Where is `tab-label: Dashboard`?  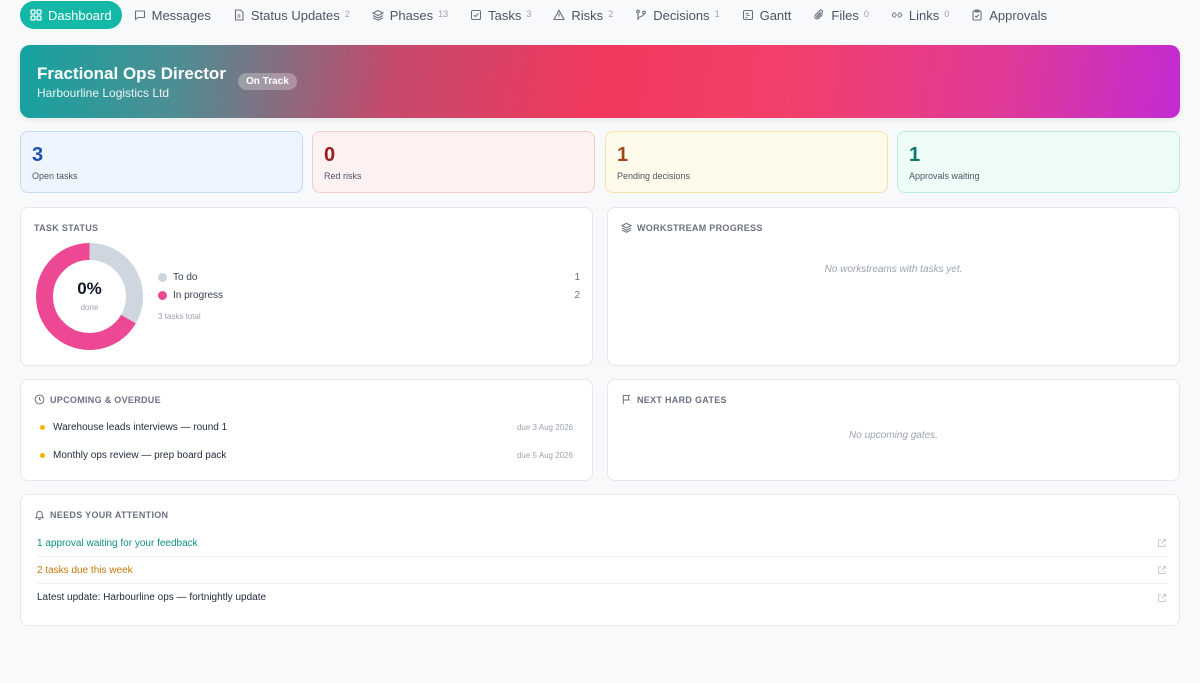 tab-label: Dashboard is located at coordinates (80, 15).